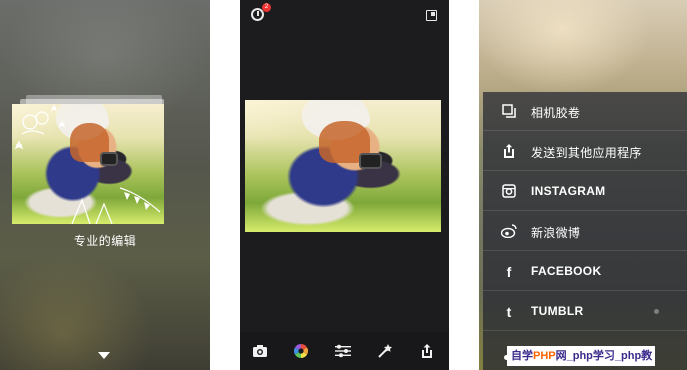 Image resolution: width=687 pixels, height=370 pixels. Describe the element at coordinates (260, 351) in the screenshot. I see `camera-icon` at that location.